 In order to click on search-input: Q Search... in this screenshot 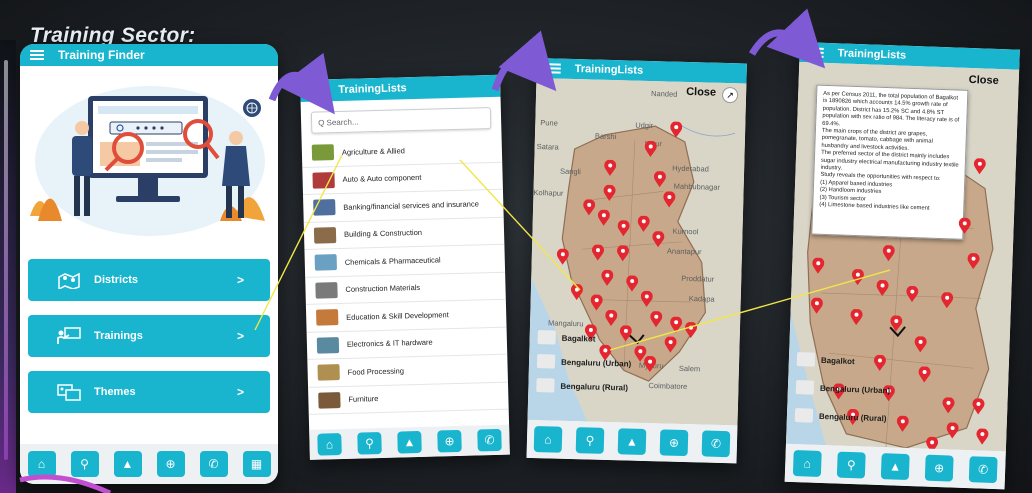, I will do `click(401, 120)`.